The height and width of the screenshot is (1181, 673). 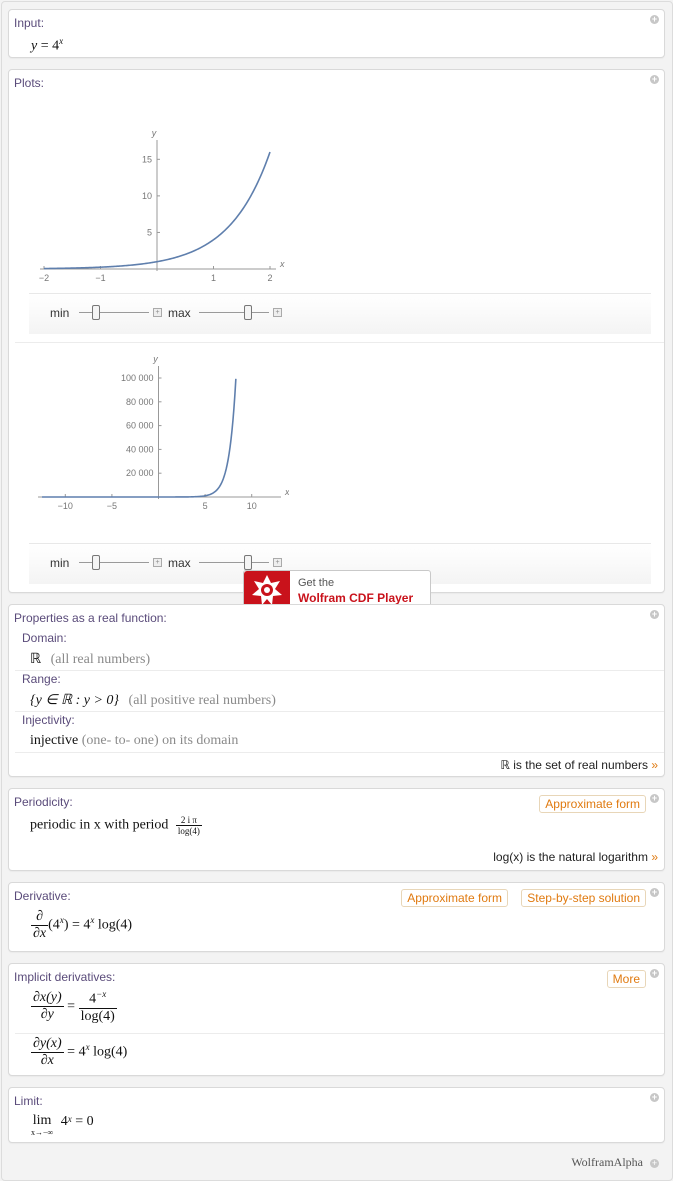 What do you see at coordinates (147, 196) in the screenshot?
I see `y-tick-label: 10` at bounding box center [147, 196].